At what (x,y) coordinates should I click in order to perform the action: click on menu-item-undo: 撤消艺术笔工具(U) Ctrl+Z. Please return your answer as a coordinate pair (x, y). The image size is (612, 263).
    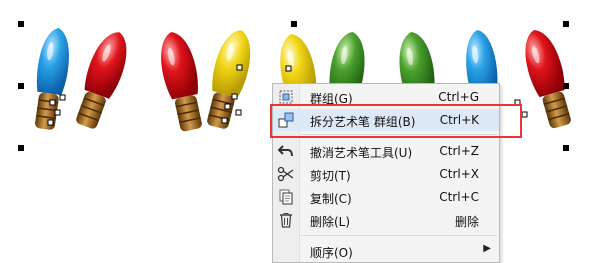
    Looking at the image, I should click on (386, 151).